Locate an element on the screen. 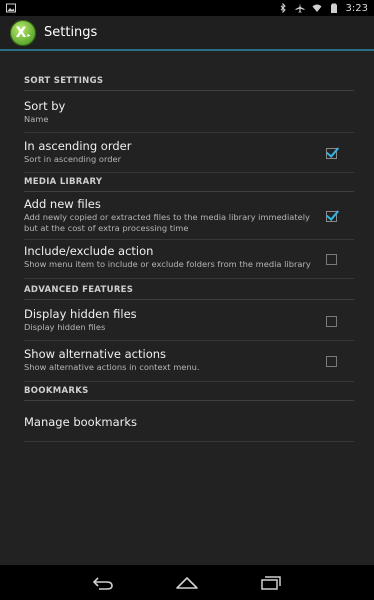 The image size is (374, 600). recents-icon is located at coordinates (271, 583).